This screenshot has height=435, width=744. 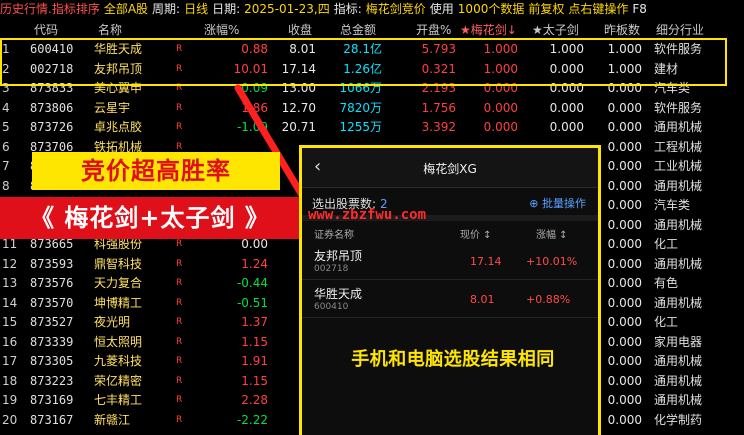 What do you see at coordinates (118, 302) in the screenshot?
I see `stock-name: 坤博精工` at bounding box center [118, 302].